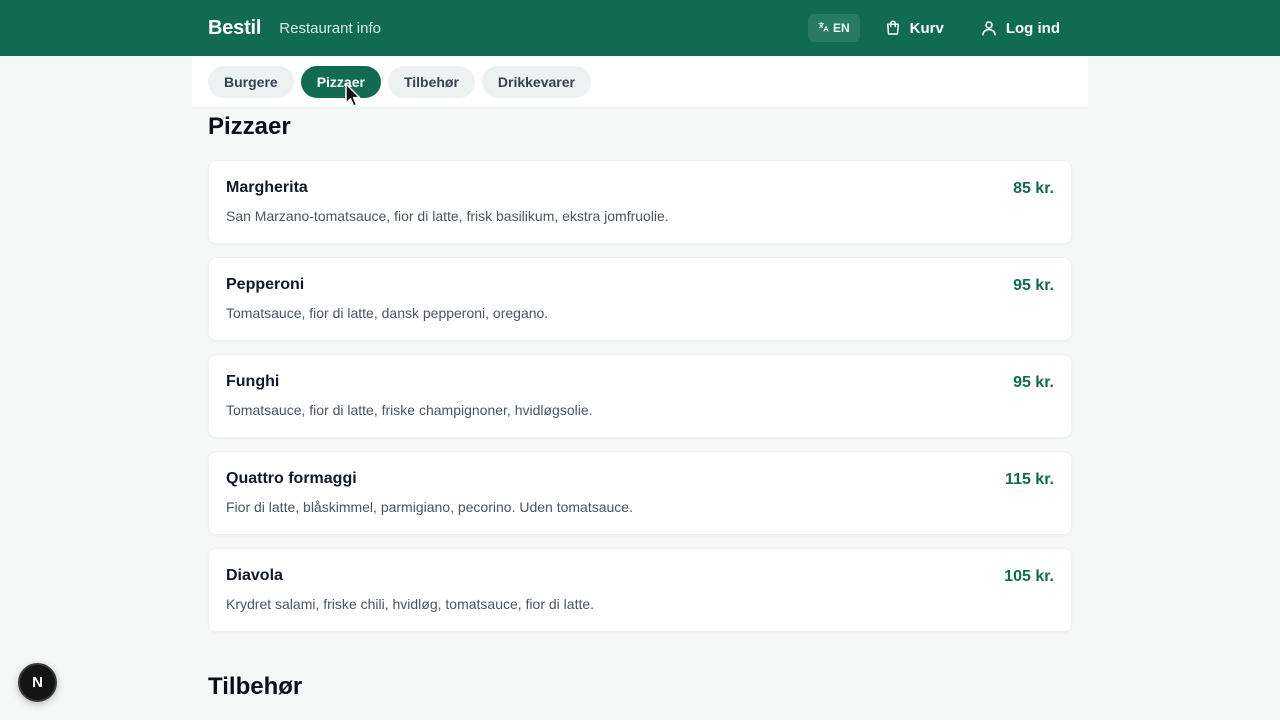 Image resolution: width=1280 pixels, height=720 pixels. Describe the element at coordinates (1033, 188) in the screenshot. I see `item-price: 85 kr.` at that location.